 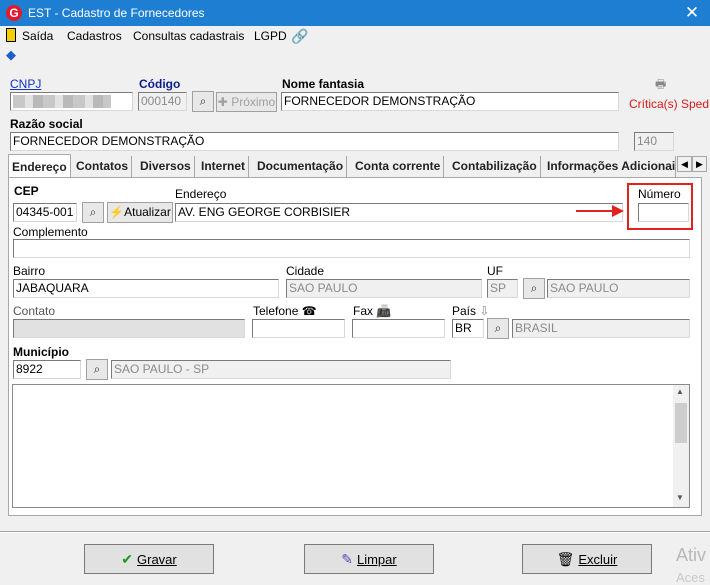 I want to click on cep-field: 04345-001, so click(x=45, y=212).